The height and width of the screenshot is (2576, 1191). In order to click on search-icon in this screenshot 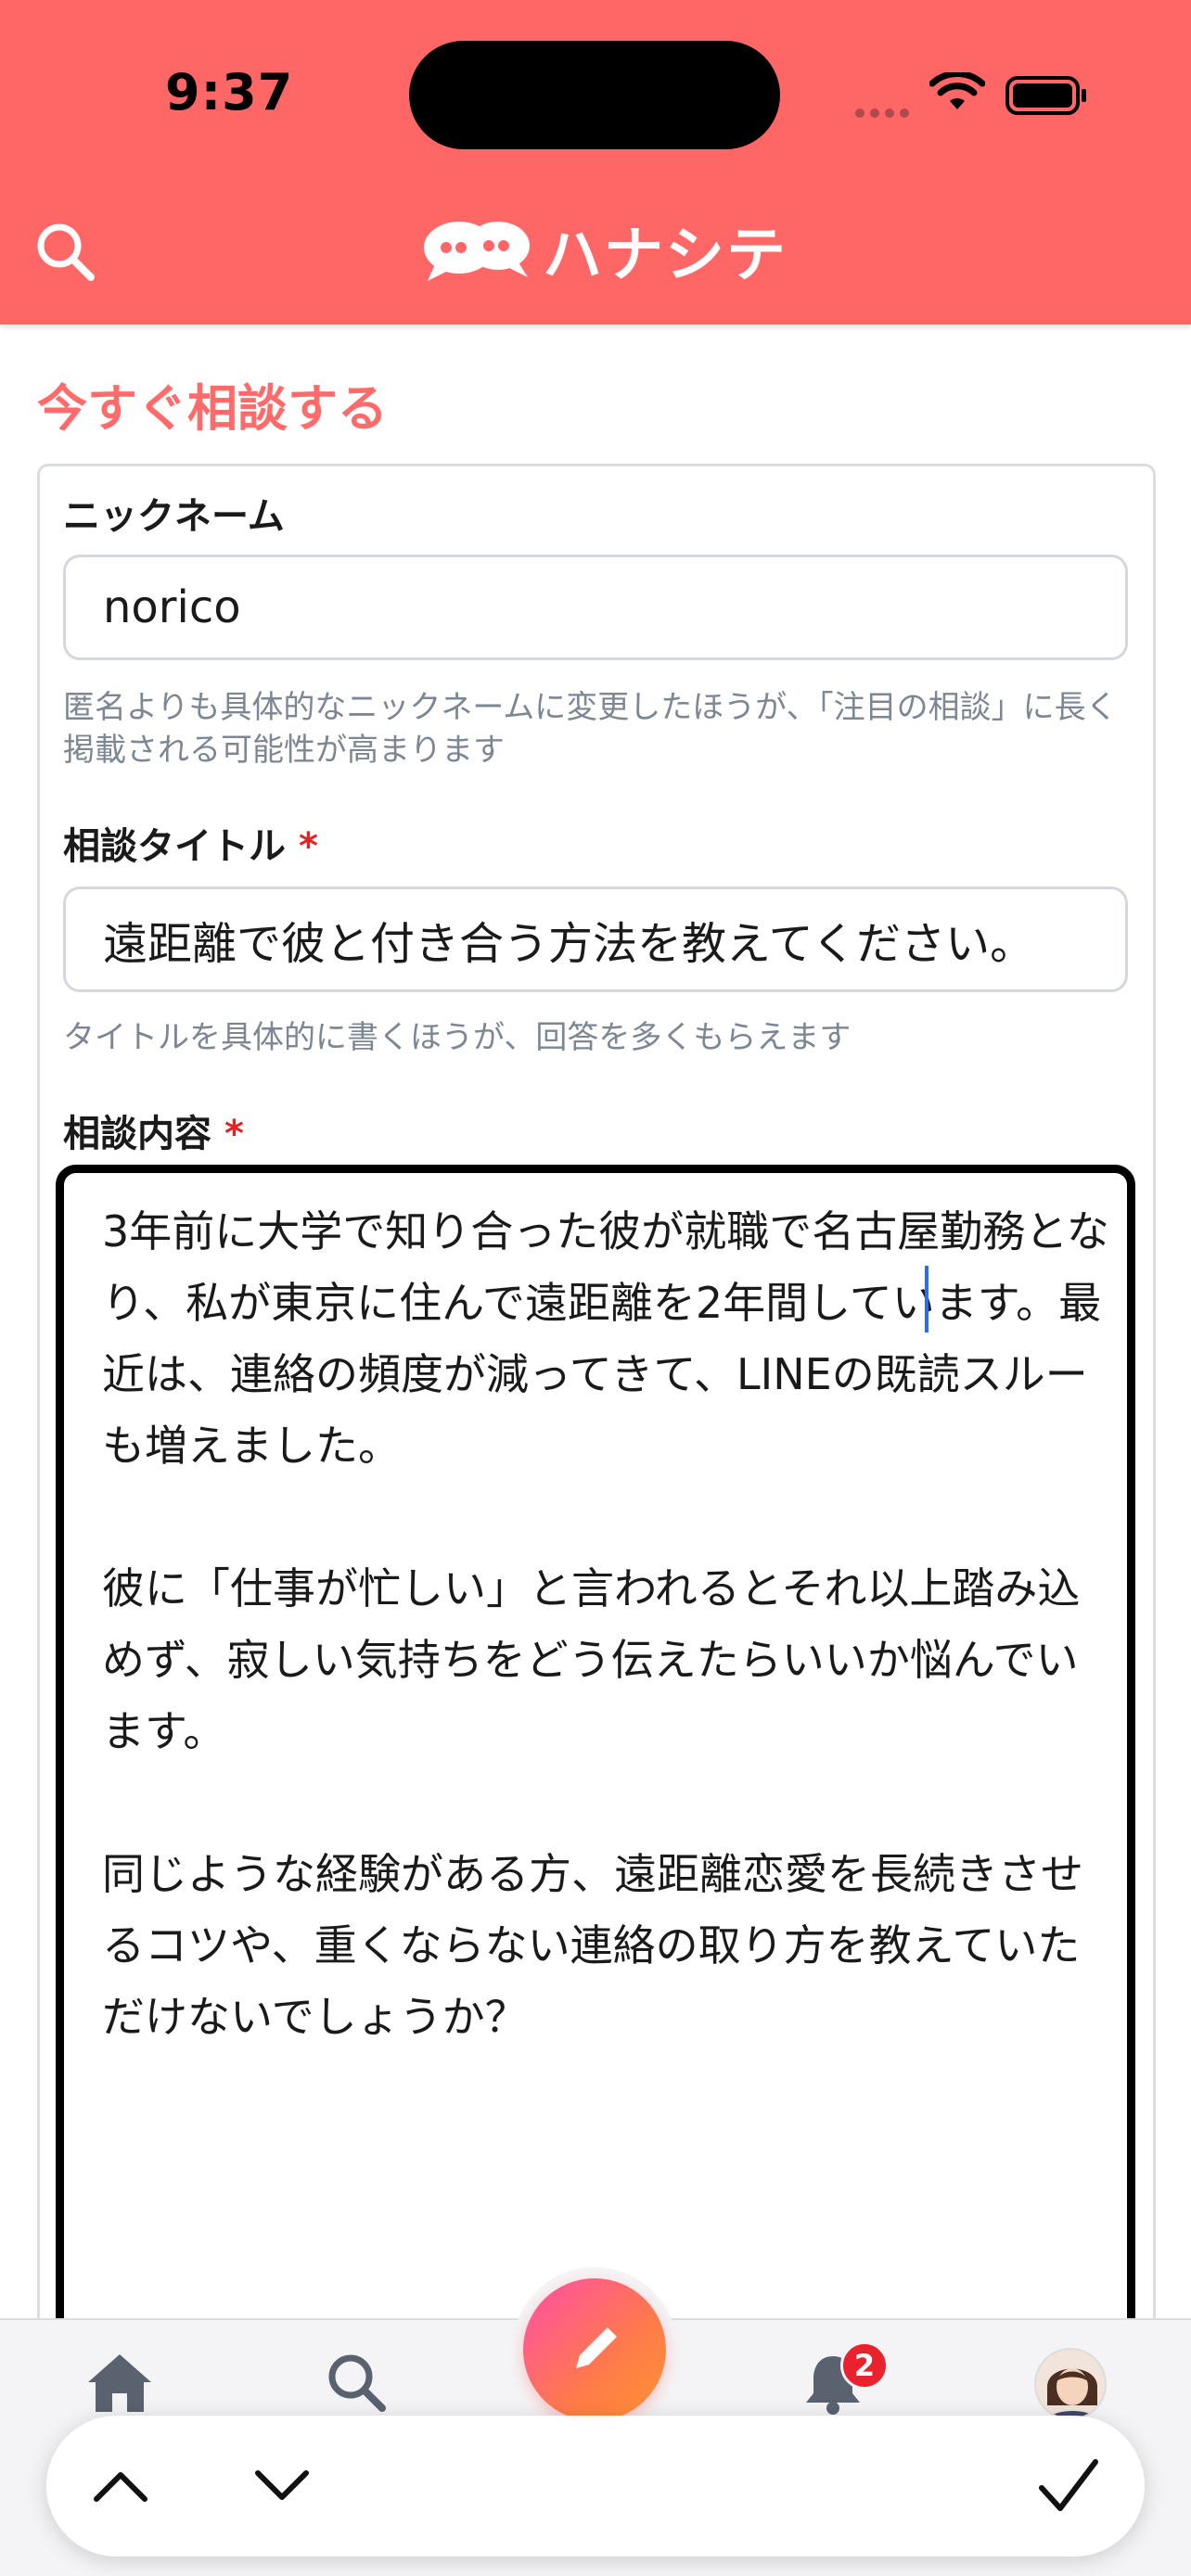, I will do `click(357, 2383)`.